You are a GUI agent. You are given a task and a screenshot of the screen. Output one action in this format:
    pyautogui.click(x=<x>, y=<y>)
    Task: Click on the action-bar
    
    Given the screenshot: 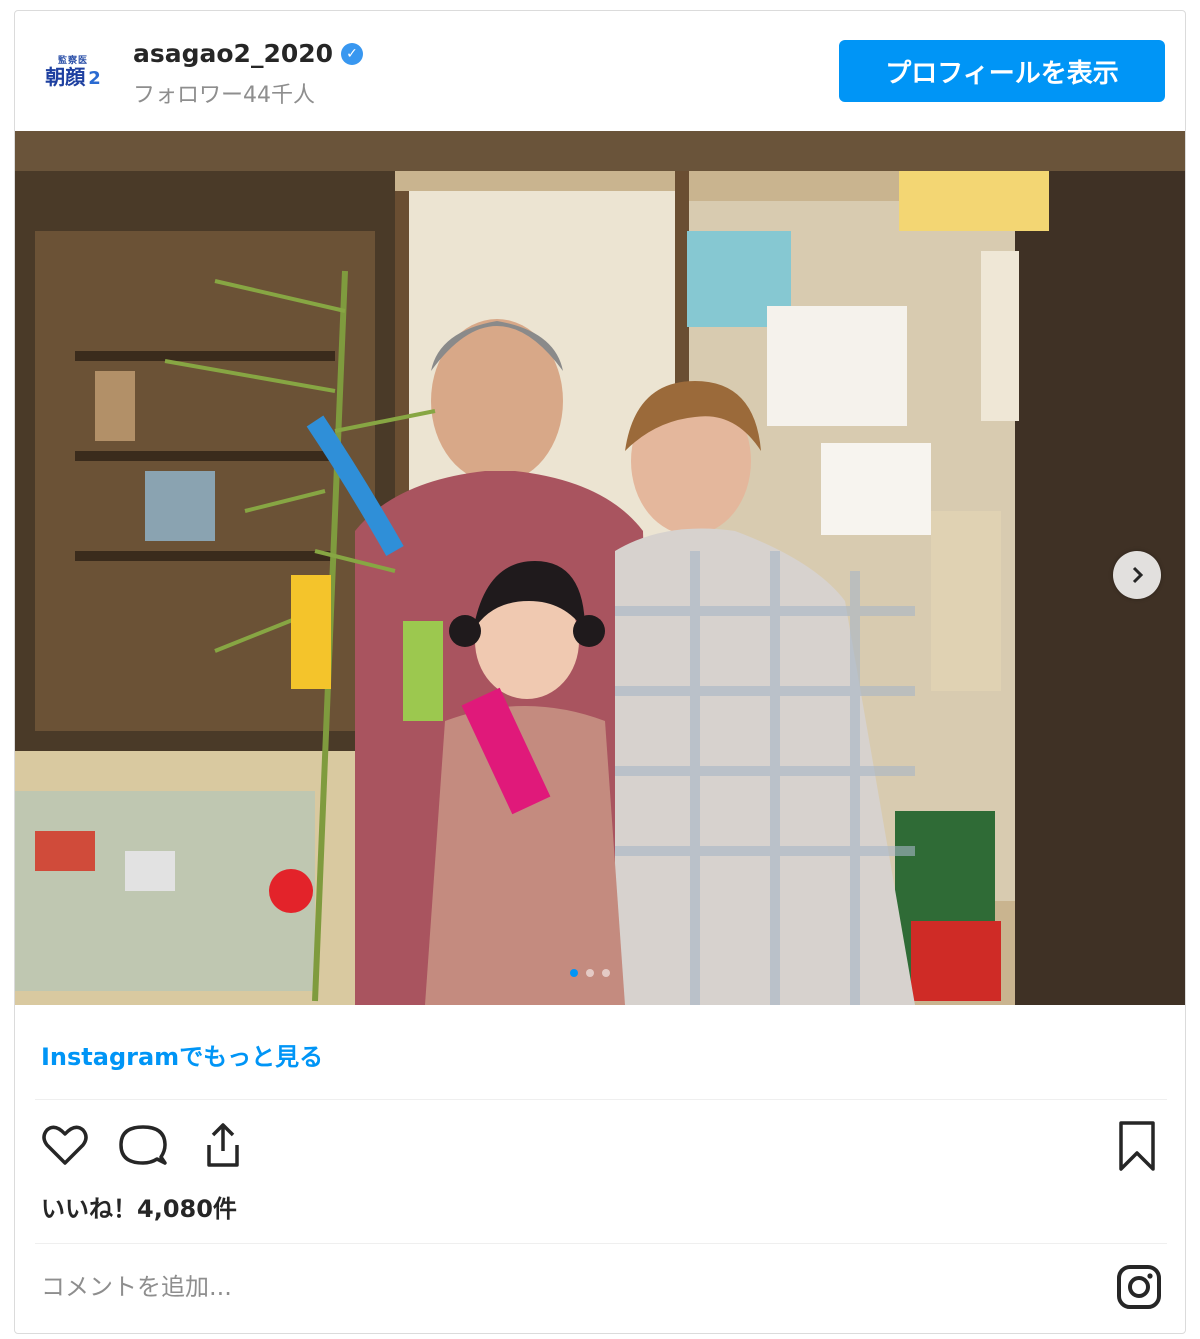 What is the action you would take?
    pyautogui.click(x=601, y=1147)
    